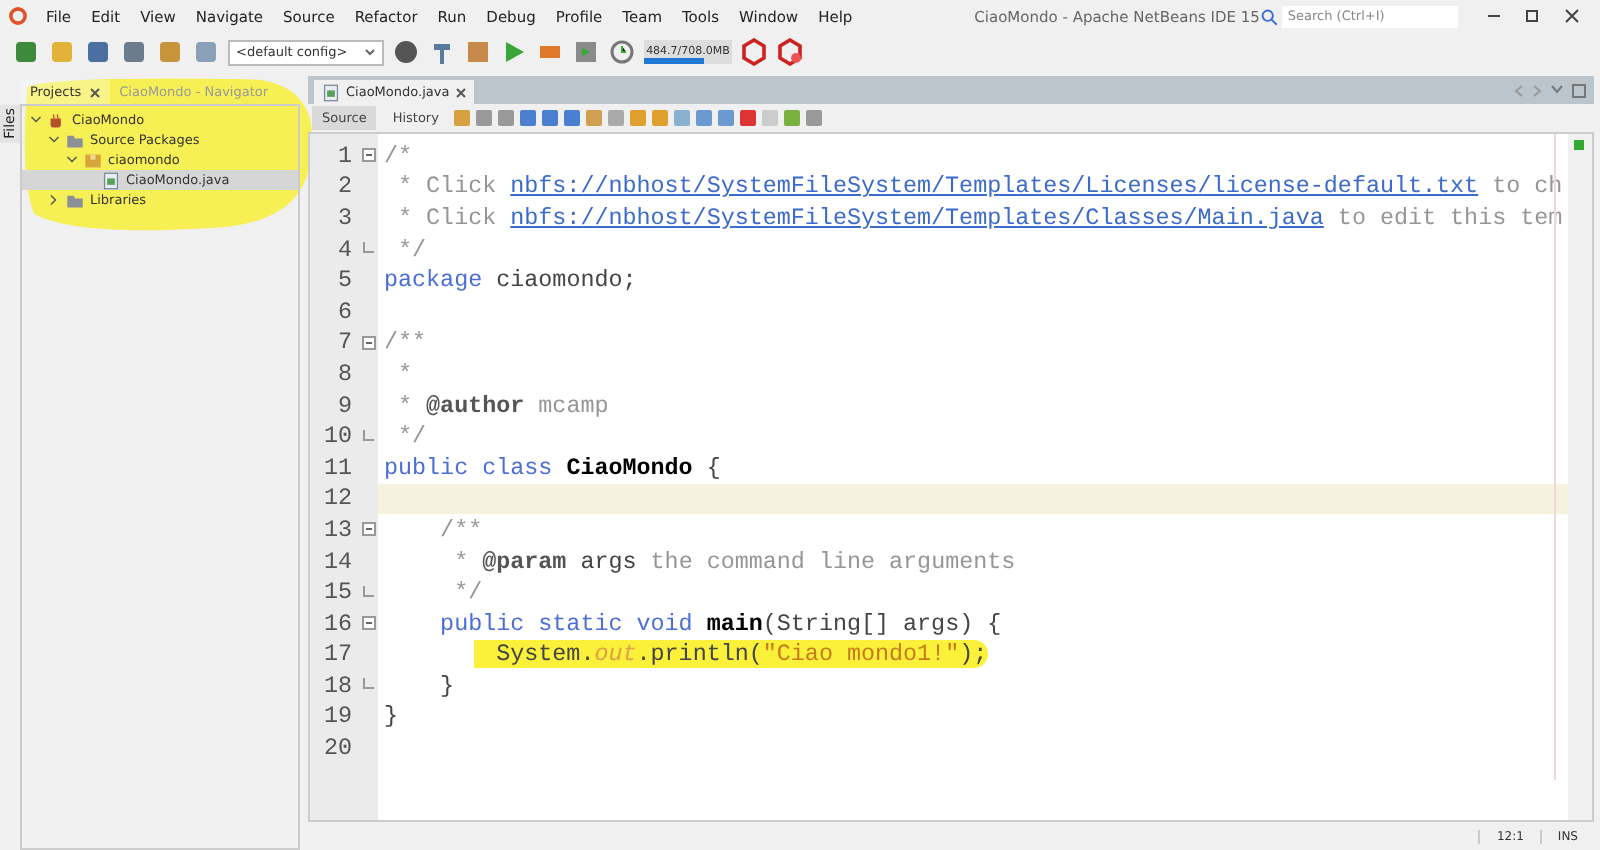 The image size is (1600, 850). What do you see at coordinates (551, 467) in the screenshot?
I see `code-line: public class CiaoMondo {` at bounding box center [551, 467].